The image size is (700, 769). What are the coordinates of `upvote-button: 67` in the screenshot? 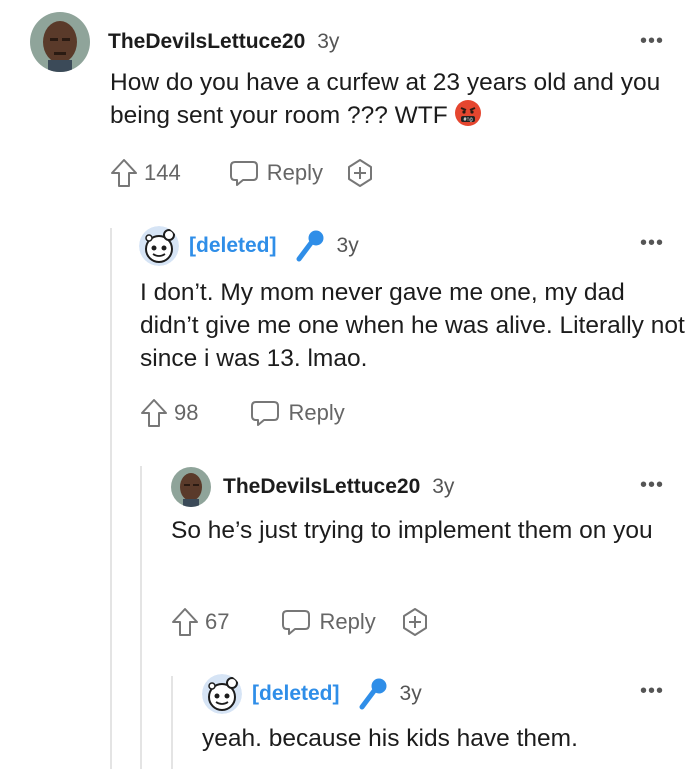 It's located at (200, 622).